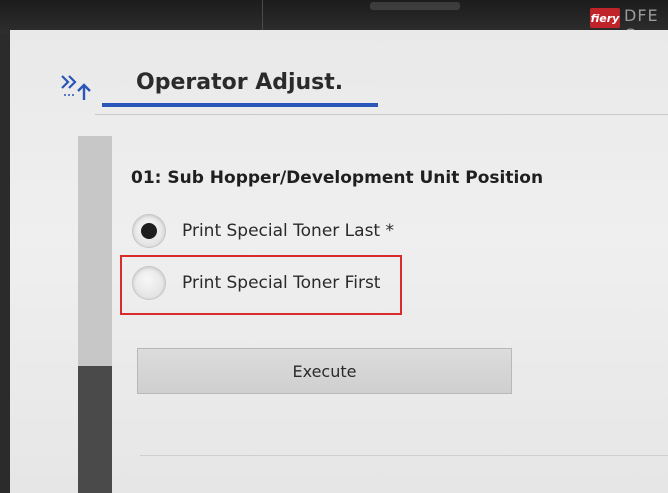 This screenshot has height=493, width=668. Describe the element at coordinates (337, 178) in the screenshot. I see `section-heading: 01: Sub Hopper/Development Unit Position` at that location.